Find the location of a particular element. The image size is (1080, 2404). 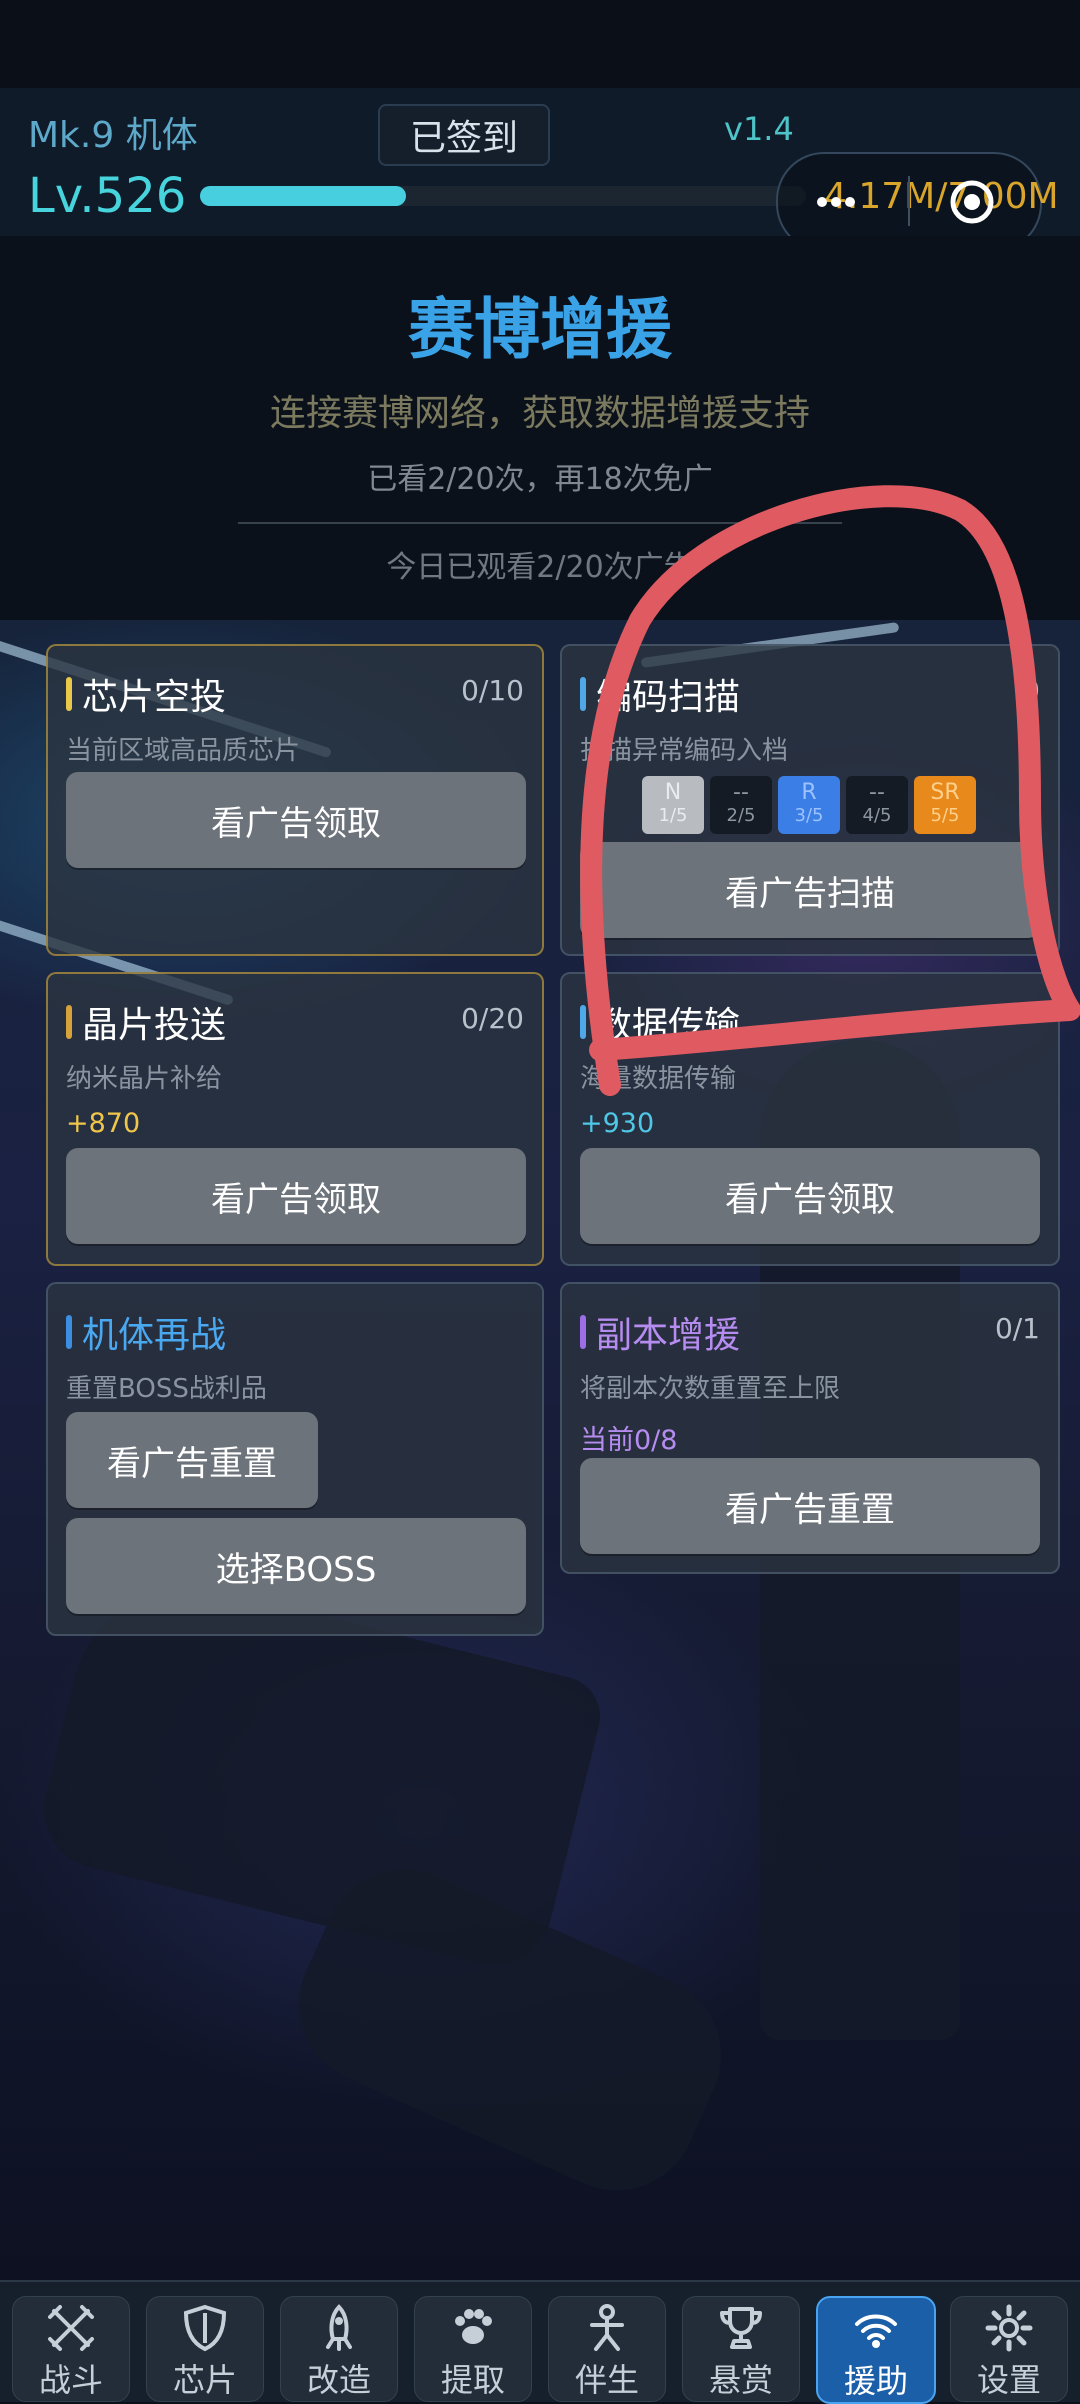

nav-label: 改造 is located at coordinates (338, 2380).